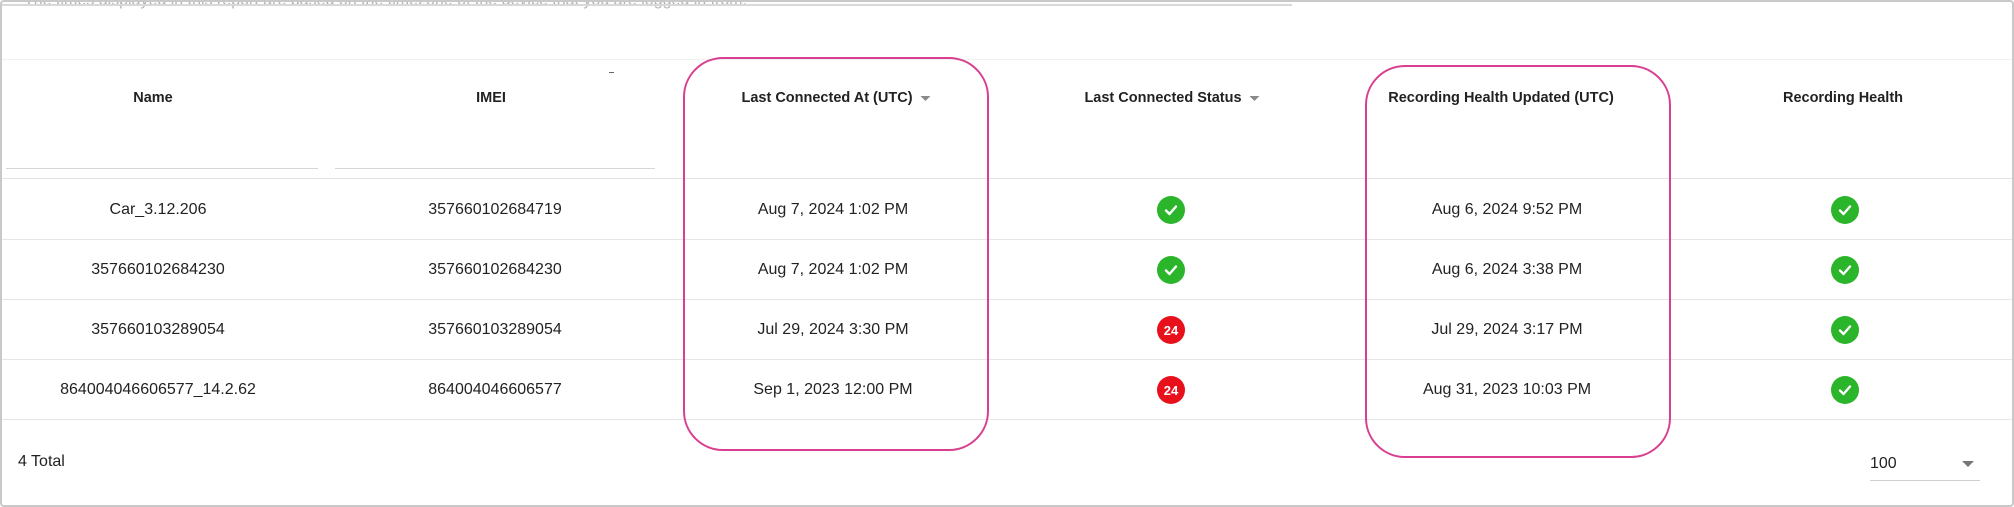  Describe the element at coordinates (1172, 98) in the screenshot. I see `column-header-last-connected-status: Last Connected Status` at that location.